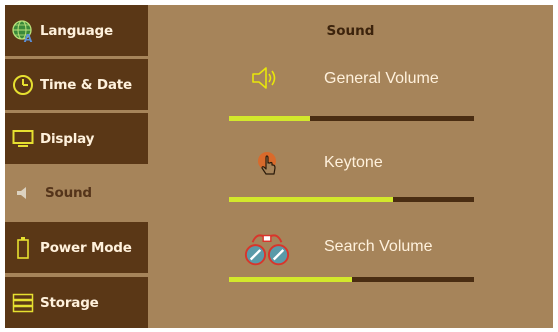 Image resolution: width=558 pixels, height=332 pixels. I want to click on binoculars-icon, so click(267, 248).